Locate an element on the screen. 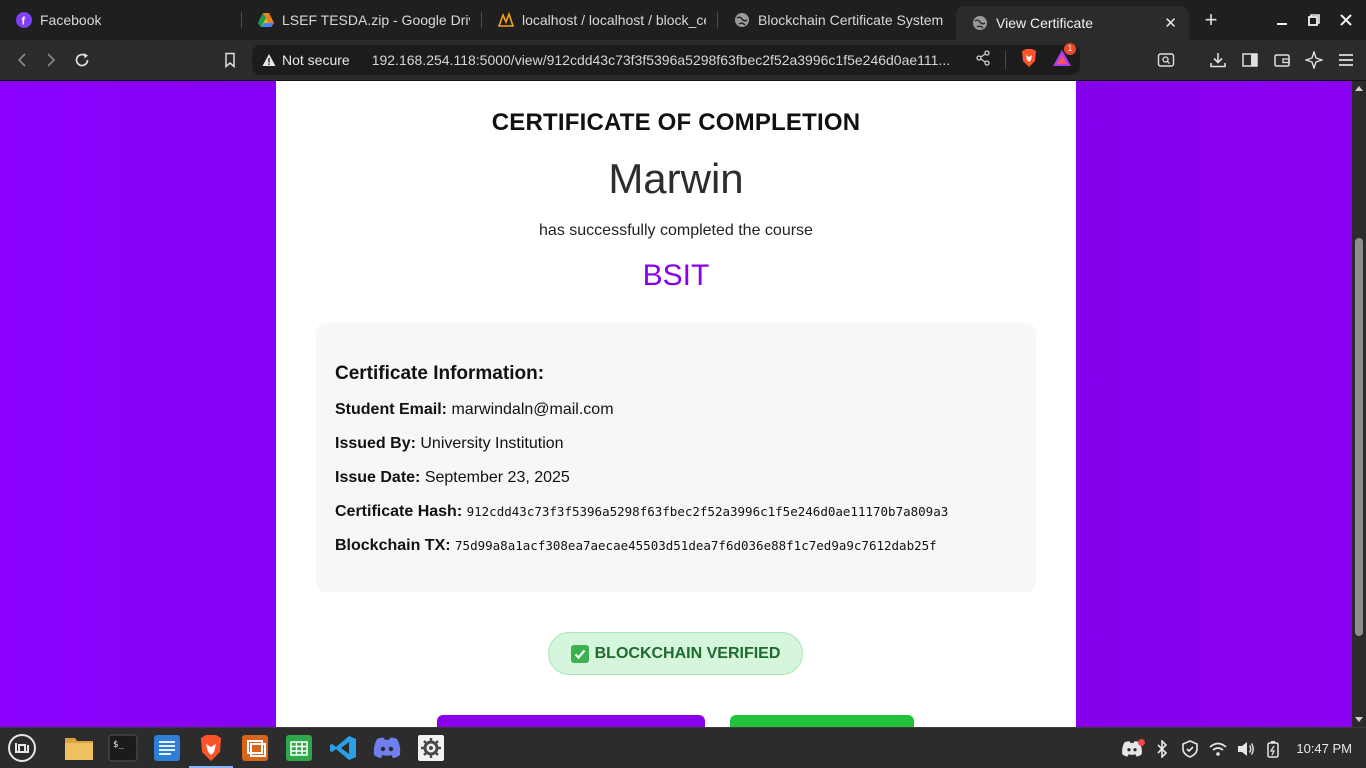 Image resolution: width=1366 pixels, height=768 pixels. info-row-issuer: Issued By: University Institution is located at coordinates (449, 444).